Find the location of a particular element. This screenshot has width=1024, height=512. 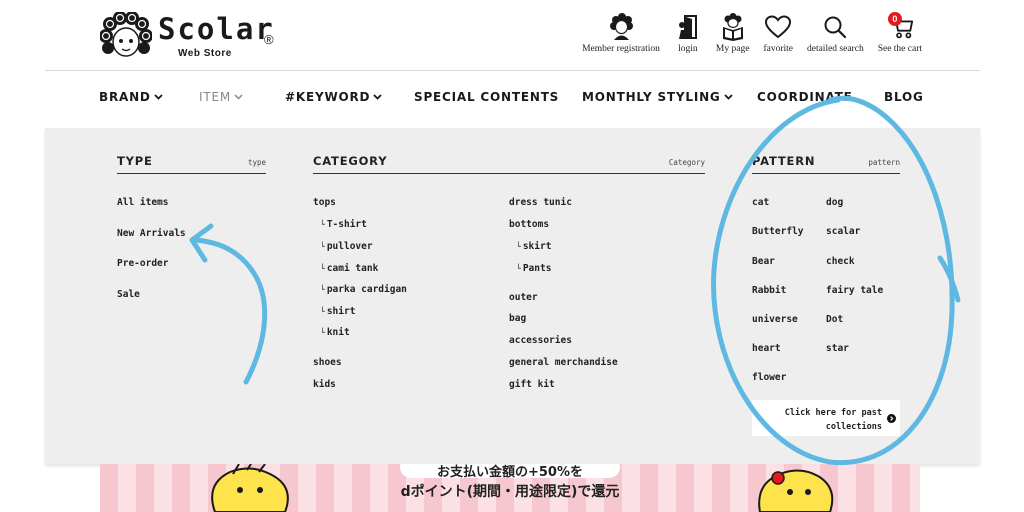

past-collections-button: Click here for past collections is located at coordinates (826, 418).